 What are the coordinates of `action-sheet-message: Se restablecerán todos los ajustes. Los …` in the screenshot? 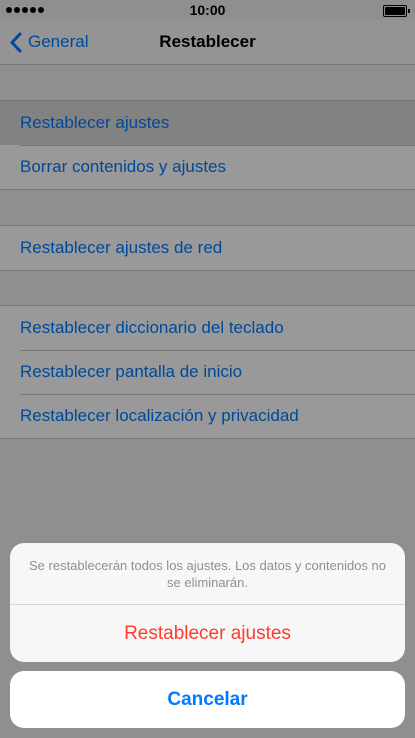 It's located at (207, 574).